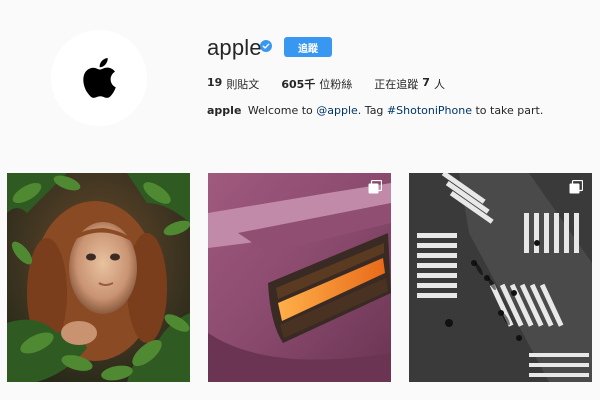  I want to click on following-count: 7, so click(426, 82).